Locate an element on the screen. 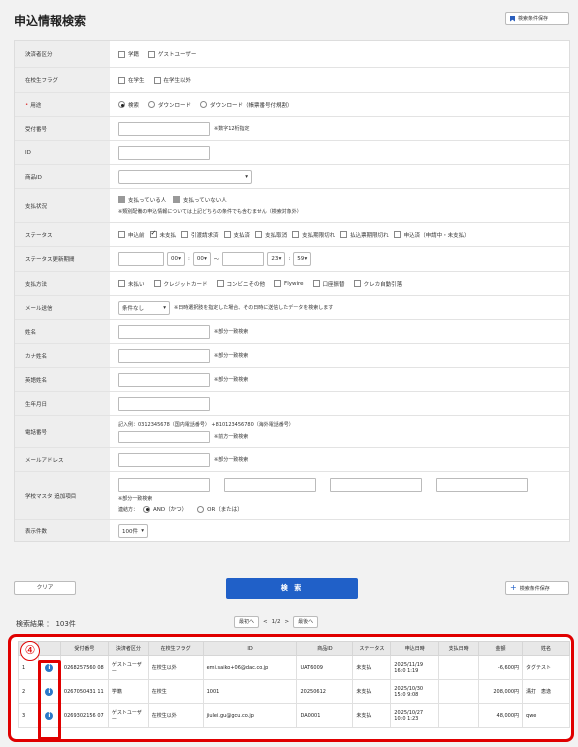  row-email: メールアドレス ※部分一致検索 is located at coordinates (292, 460).